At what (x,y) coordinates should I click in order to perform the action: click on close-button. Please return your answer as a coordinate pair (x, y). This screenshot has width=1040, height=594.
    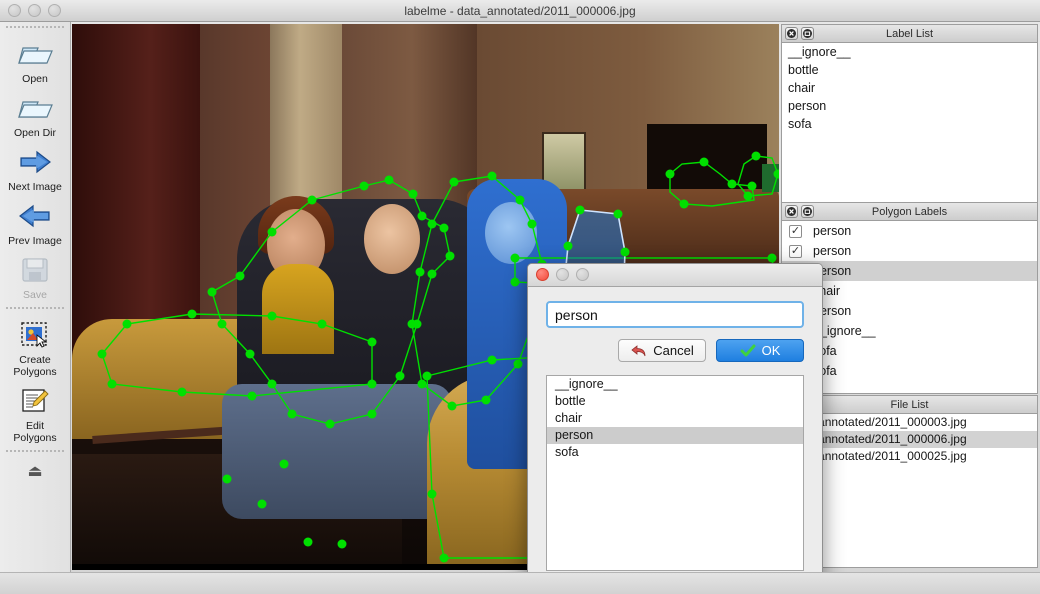
    Looking at the image, I should click on (542, 274).